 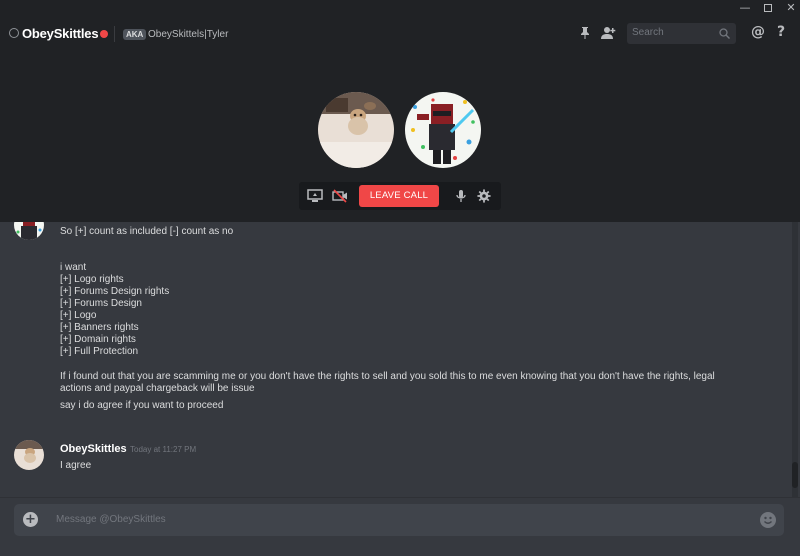 I want to click on search-input: Search, so click(x=681, y=33).